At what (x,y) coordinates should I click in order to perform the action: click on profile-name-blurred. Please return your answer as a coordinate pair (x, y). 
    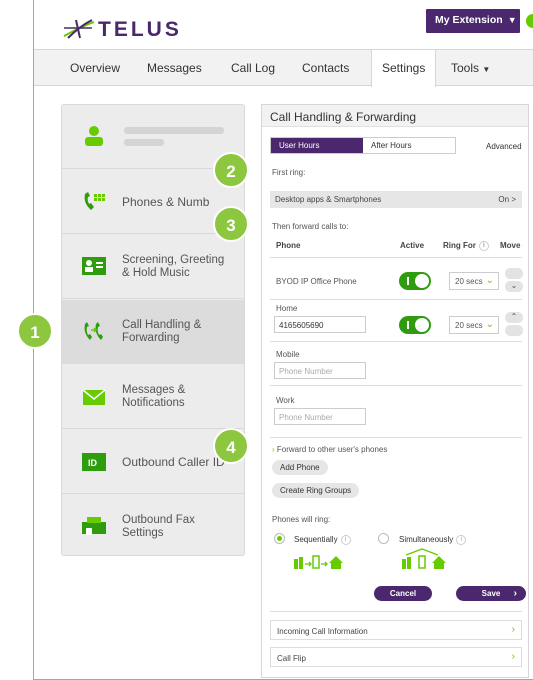
    Looking at the image, I should click on (174, 130).